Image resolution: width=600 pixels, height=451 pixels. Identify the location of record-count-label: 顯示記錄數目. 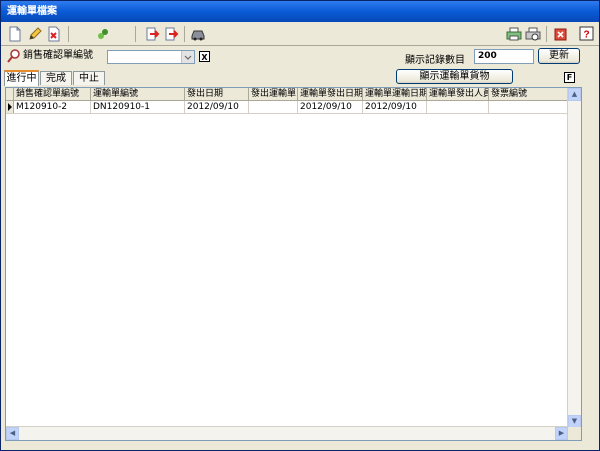
(435, 60).